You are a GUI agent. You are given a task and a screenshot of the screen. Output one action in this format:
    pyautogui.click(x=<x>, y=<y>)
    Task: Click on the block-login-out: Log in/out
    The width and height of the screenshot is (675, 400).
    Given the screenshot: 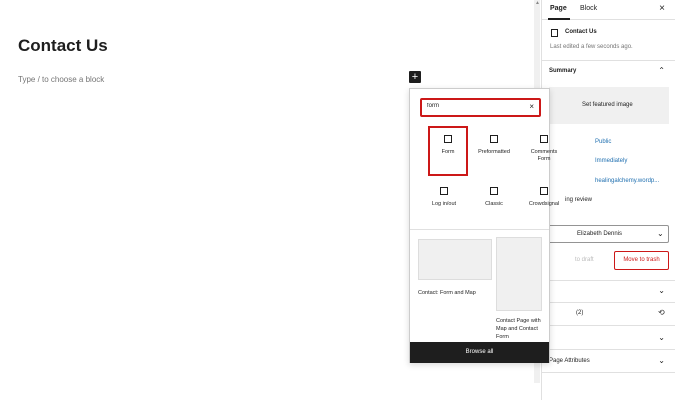 What is the action you would take?
    pyautogui.click(x=444, y=205)
    